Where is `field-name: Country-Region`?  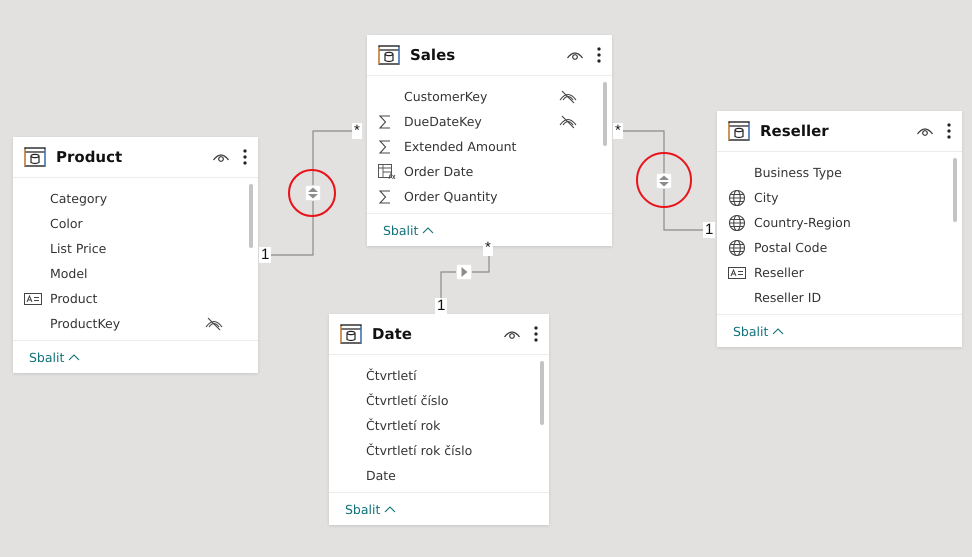 field-name: Country-Region is located at coordinates (802, 222).